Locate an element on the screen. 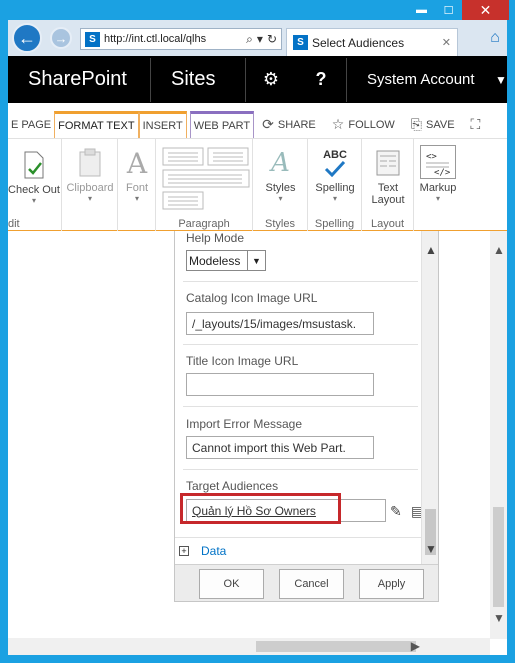 The height and width of the screenshot is (663, 515). account-menu: System Account is located at coordinates (421, 79).